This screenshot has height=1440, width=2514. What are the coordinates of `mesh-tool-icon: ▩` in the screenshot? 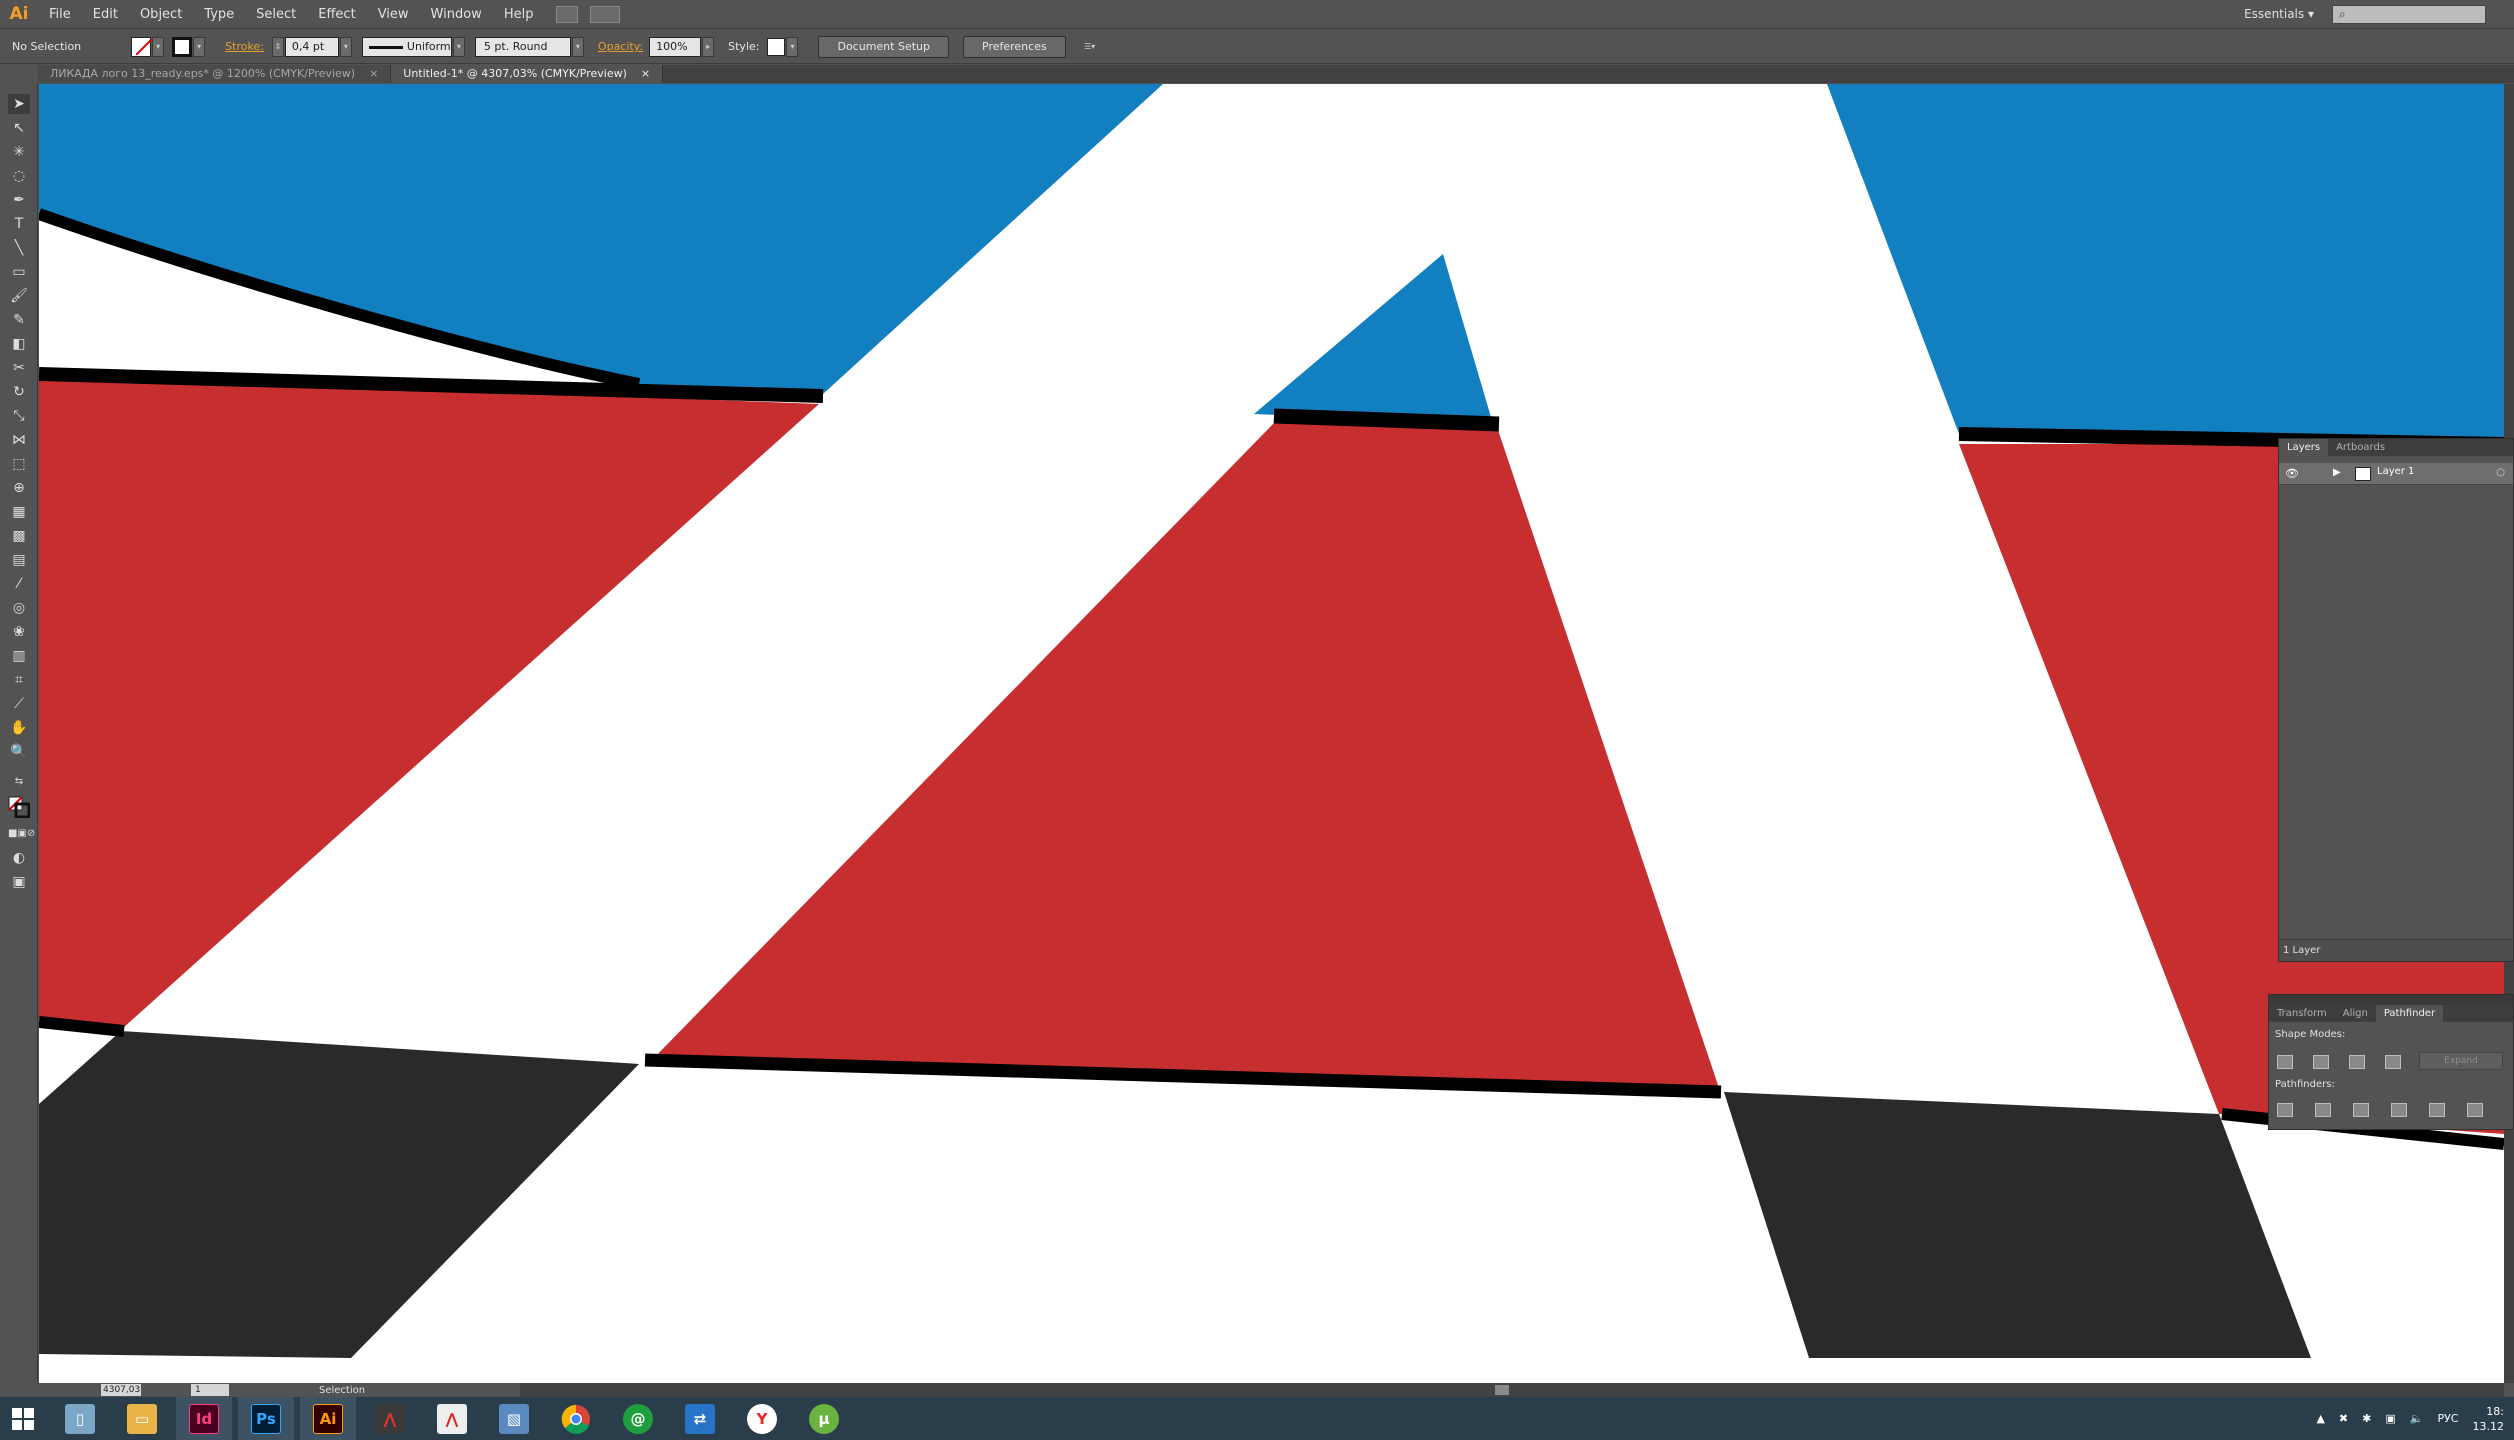 It's located at (19, 536).